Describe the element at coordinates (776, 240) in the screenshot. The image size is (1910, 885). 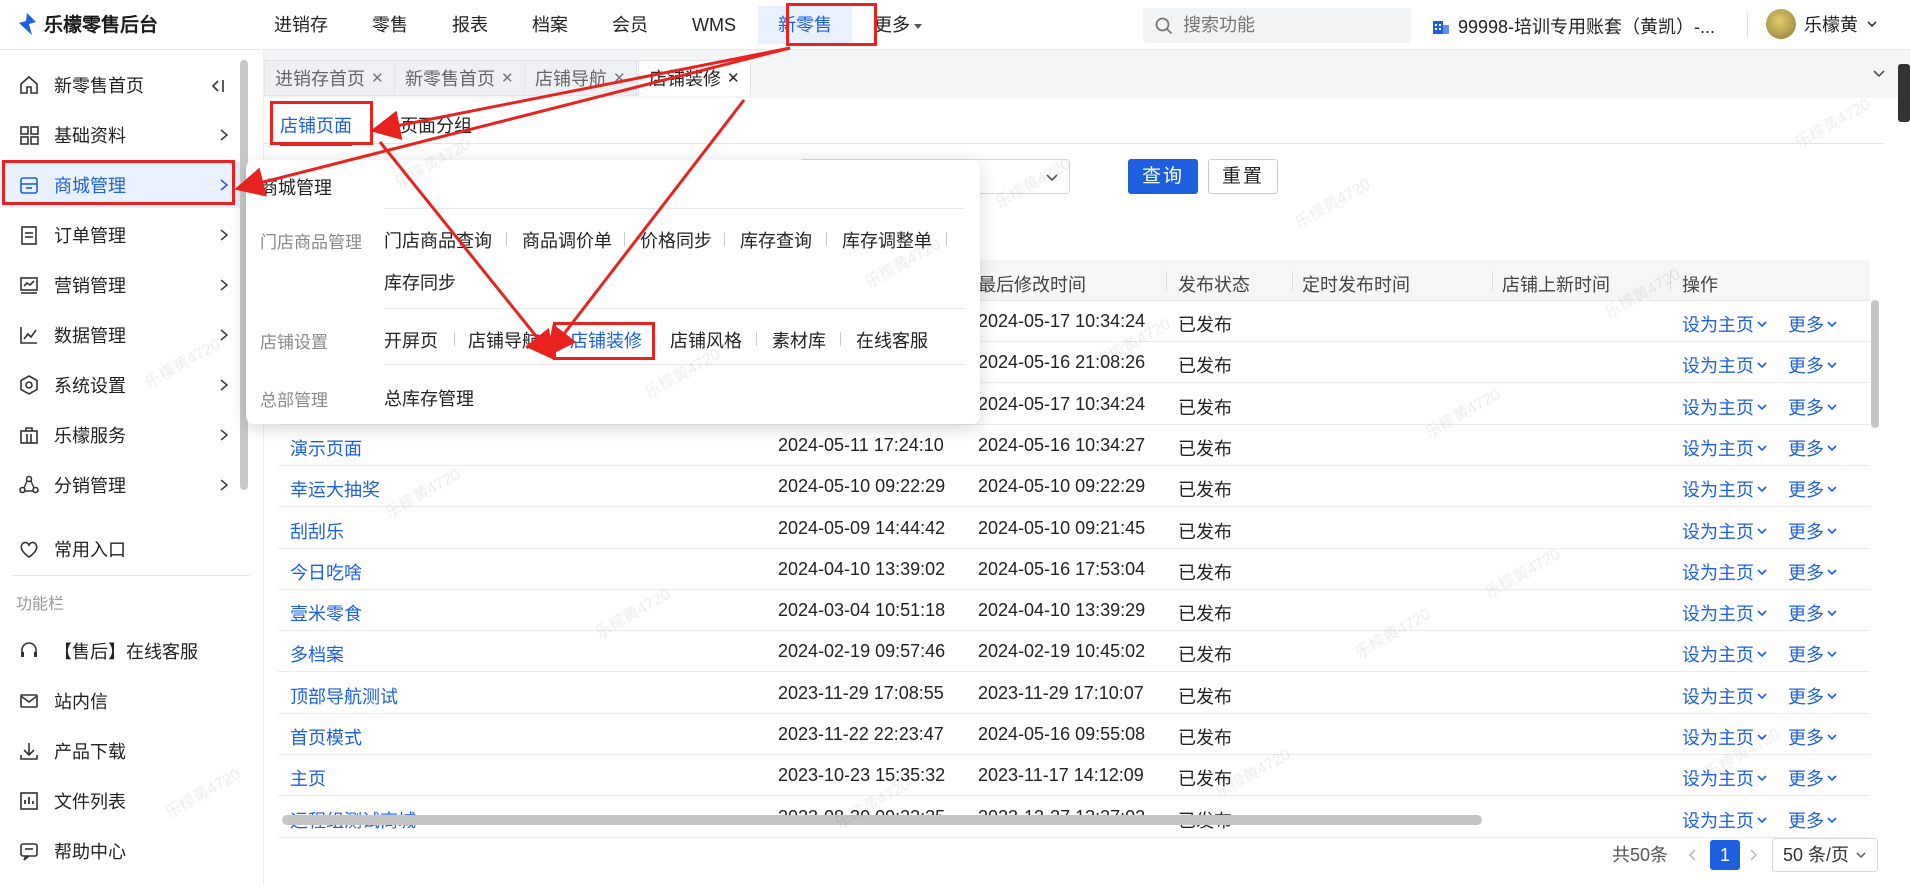
I see `menu-item-stock-query: 库存查询` at that location.